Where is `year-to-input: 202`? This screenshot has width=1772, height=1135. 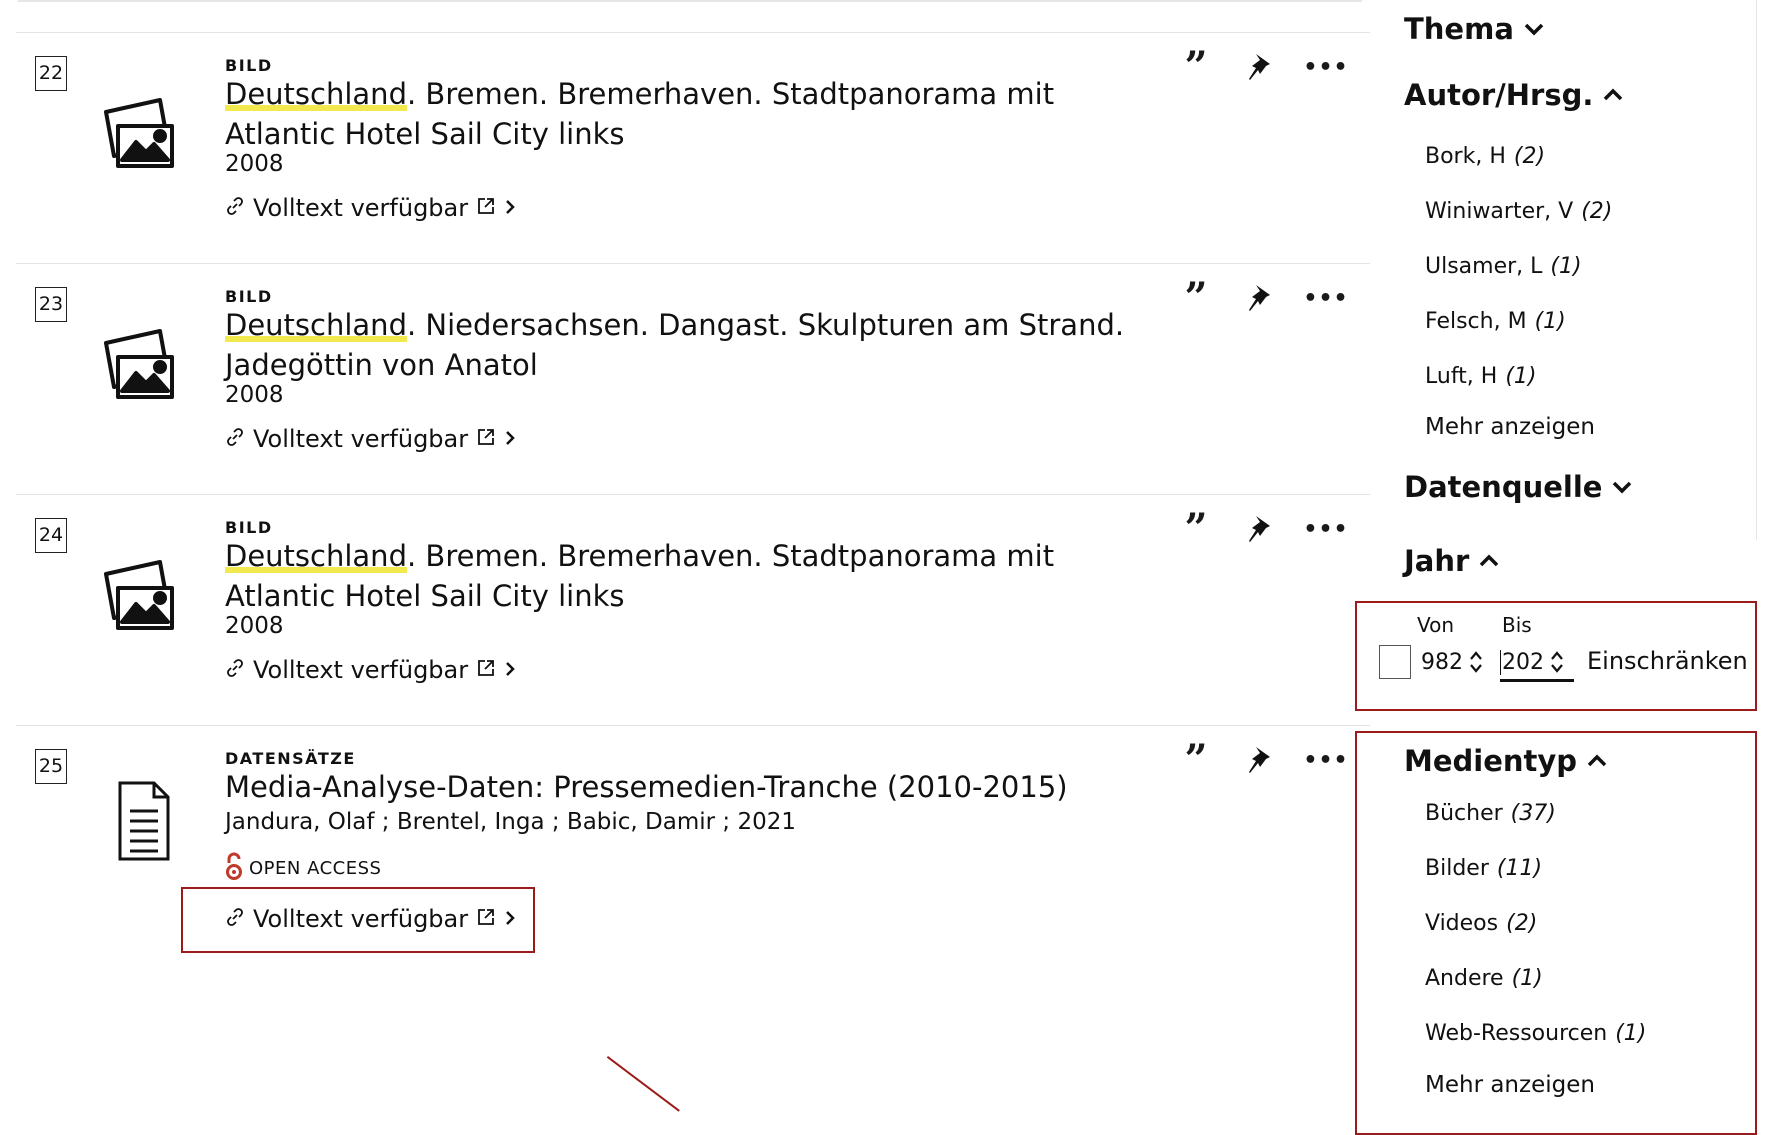
year-to-input: 202 is located at coordinates (1537, 663).